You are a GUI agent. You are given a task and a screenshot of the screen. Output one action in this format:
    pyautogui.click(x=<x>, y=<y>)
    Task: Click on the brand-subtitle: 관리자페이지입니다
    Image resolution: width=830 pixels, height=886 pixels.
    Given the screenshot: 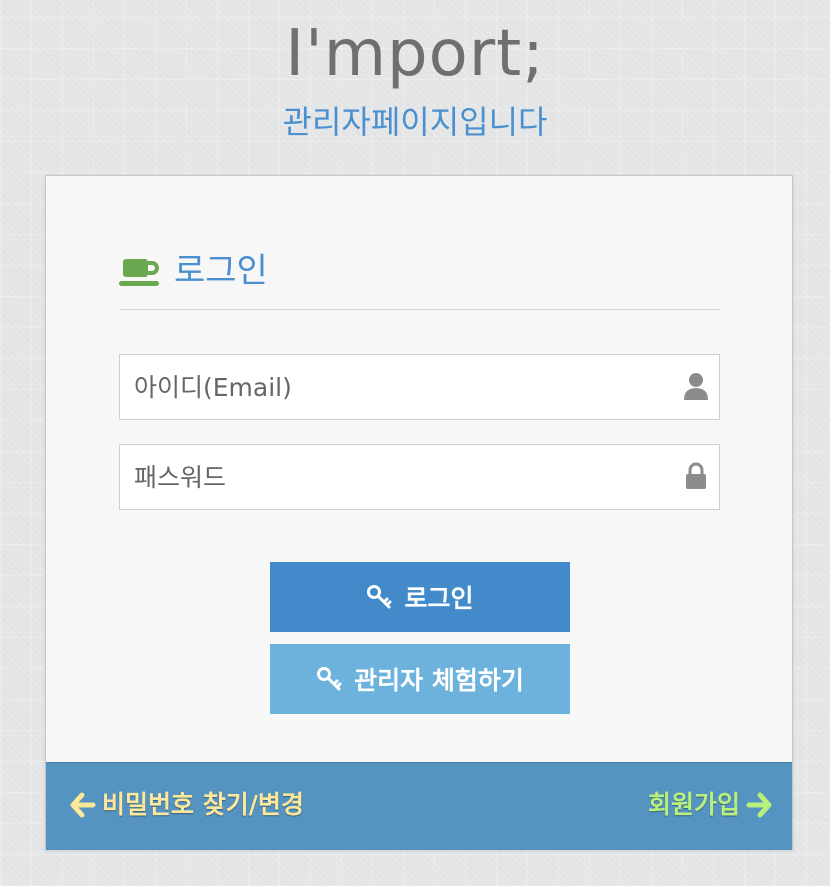 What is the action you would take?
    pyautogui.click(x=415, y=122)
    